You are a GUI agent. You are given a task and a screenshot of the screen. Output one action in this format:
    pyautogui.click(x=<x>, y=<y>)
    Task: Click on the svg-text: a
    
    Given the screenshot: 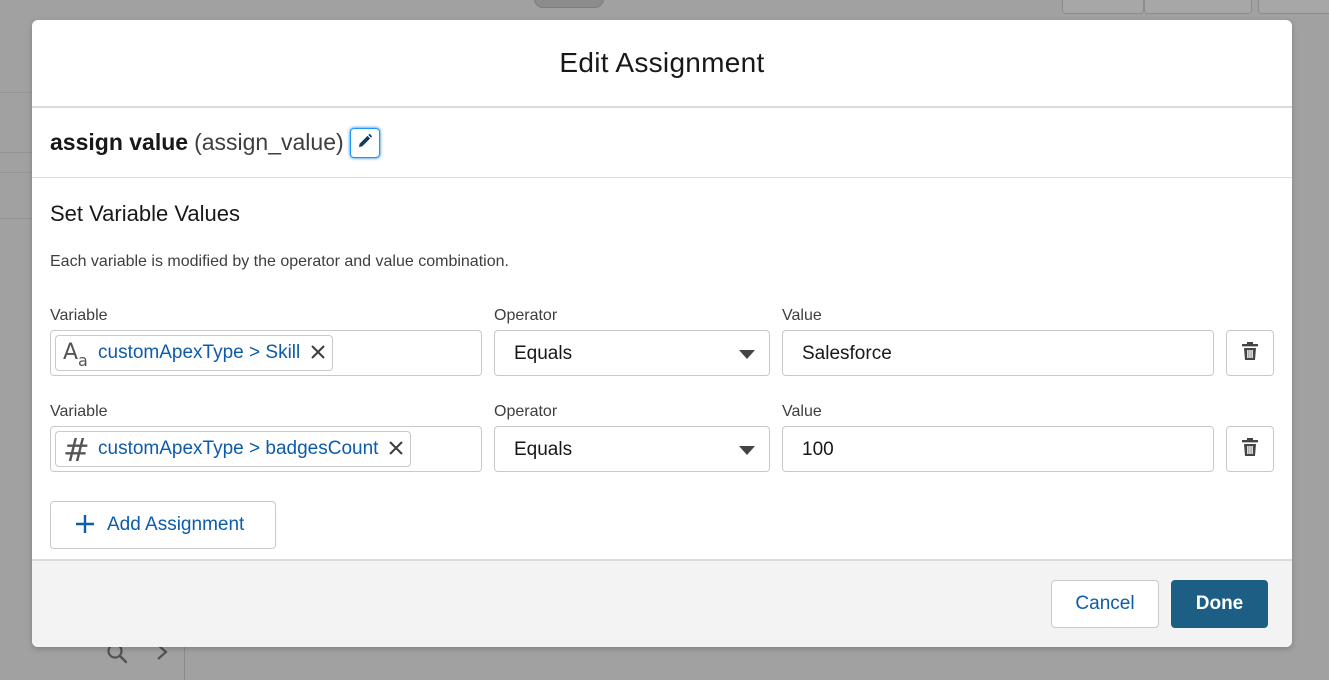 What is the action you would take?
    pyautogui.click(x=83, y=360)
    